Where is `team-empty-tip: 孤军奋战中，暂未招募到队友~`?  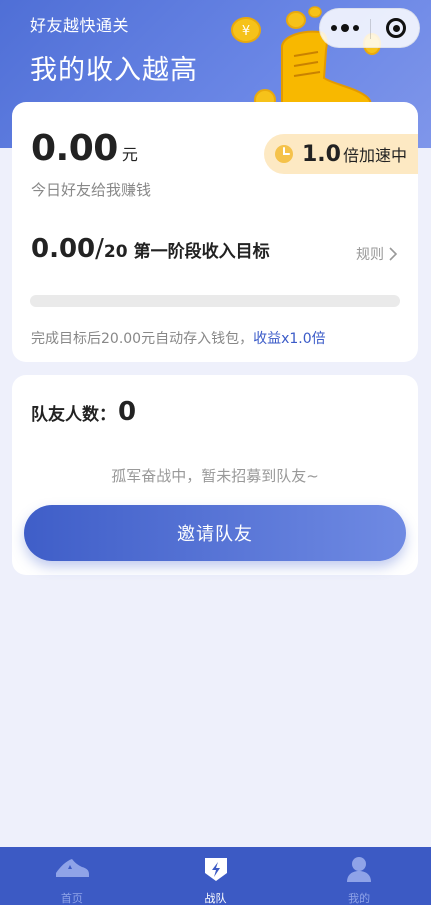 team-empty-tip: 孤军奋战中，暂未招募到队友~ is located at coordinates (215, 476).